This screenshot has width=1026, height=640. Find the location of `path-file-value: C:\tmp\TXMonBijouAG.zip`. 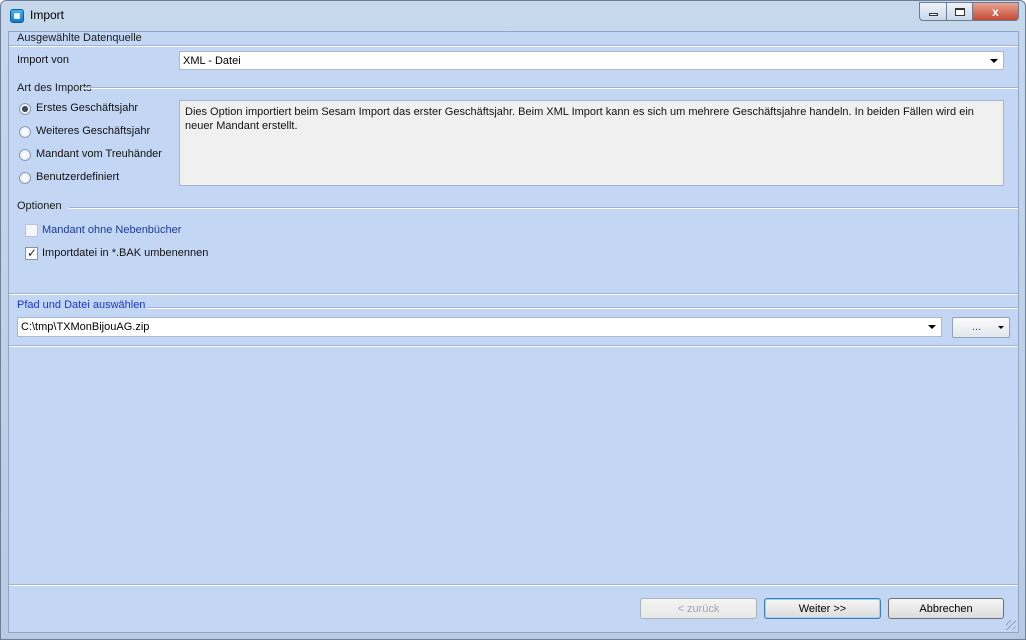

path-file-value: C:\tmp\TXMonBijouAG.zip is located at coordinates (85, 327).